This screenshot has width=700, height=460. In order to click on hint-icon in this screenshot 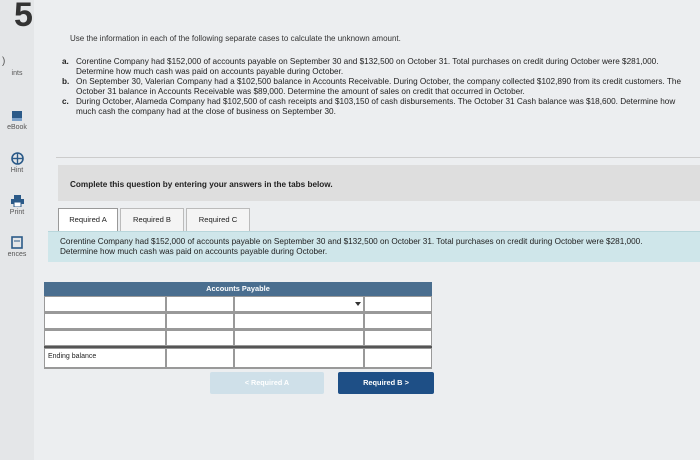, I will do `click(17, 158)`.